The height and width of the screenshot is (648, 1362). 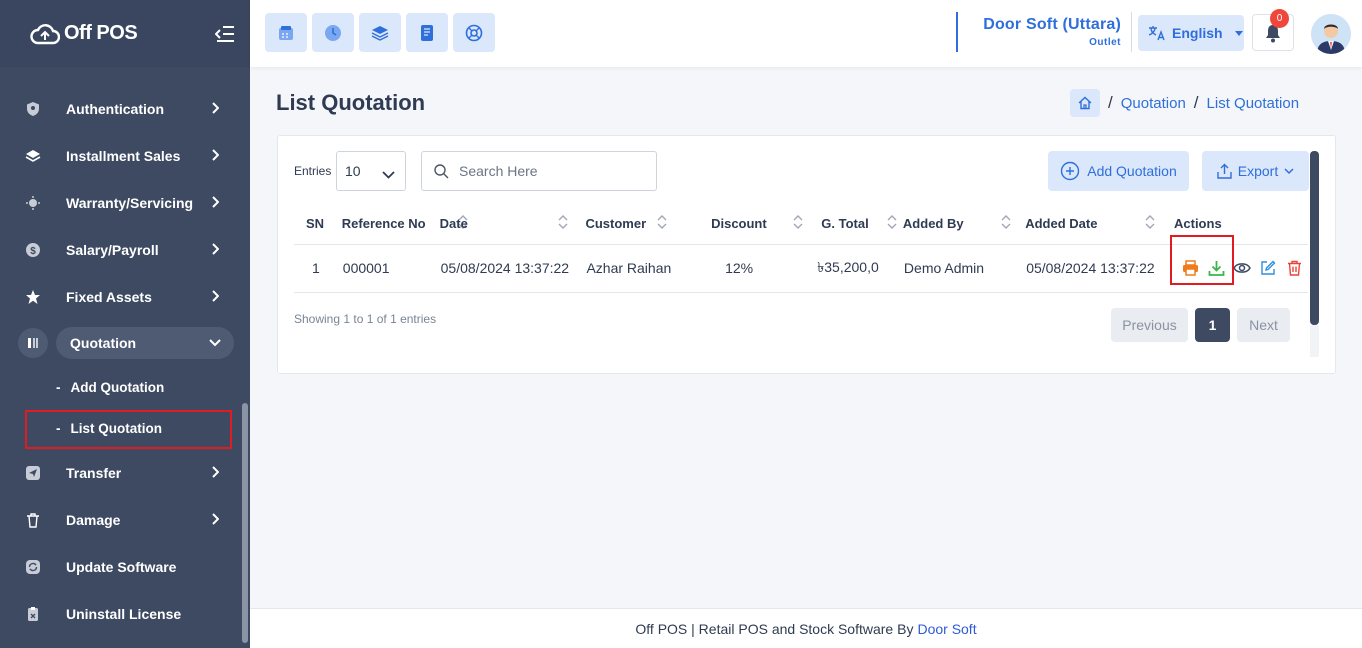 I want to click on edit-icon, so click(x=1268, y=267).